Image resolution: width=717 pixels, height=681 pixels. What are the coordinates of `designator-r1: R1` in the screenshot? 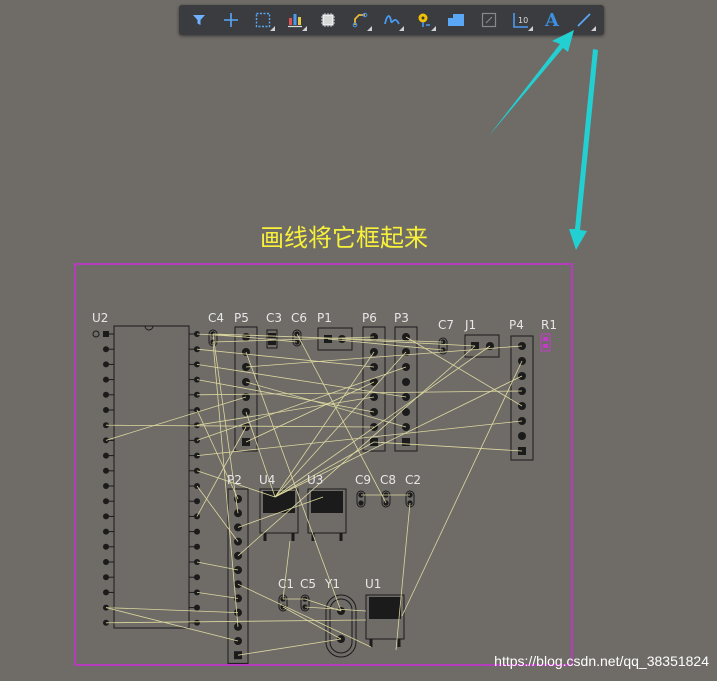 It's located at (549, 325).